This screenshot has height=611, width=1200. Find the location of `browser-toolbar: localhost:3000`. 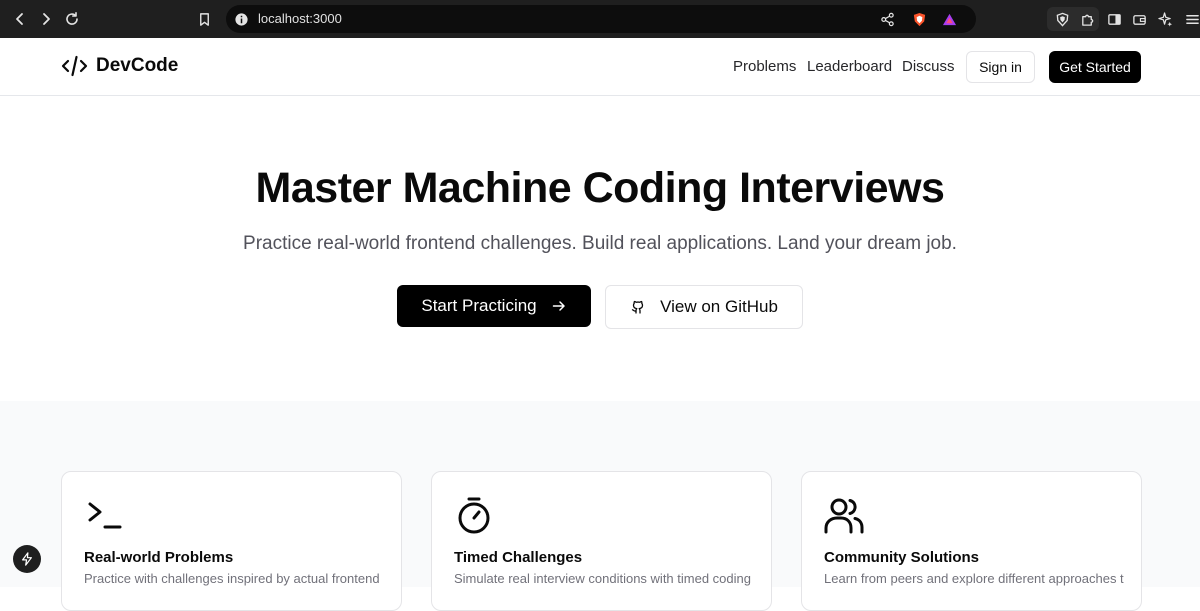

browser-toolbar: localhost:3000 is located at coordinates (600, 19).